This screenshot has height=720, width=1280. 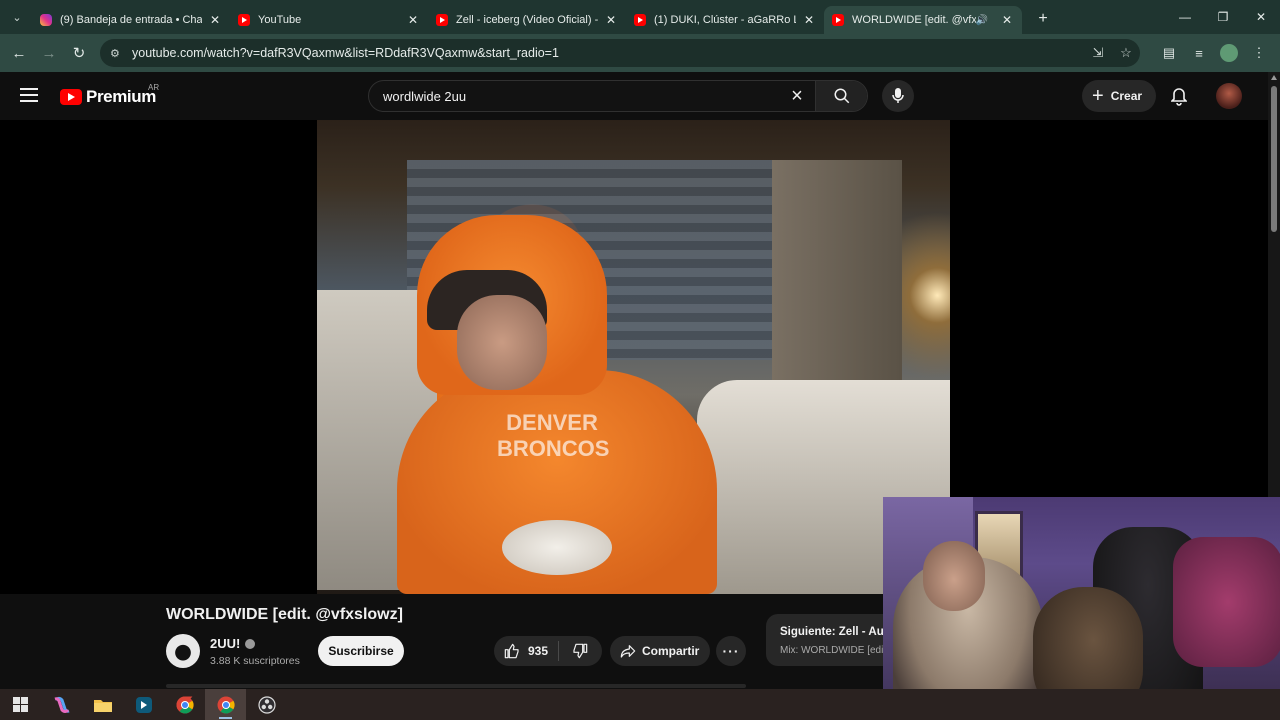 I want to click on pink-blanket, so click(x=1226, y=602).